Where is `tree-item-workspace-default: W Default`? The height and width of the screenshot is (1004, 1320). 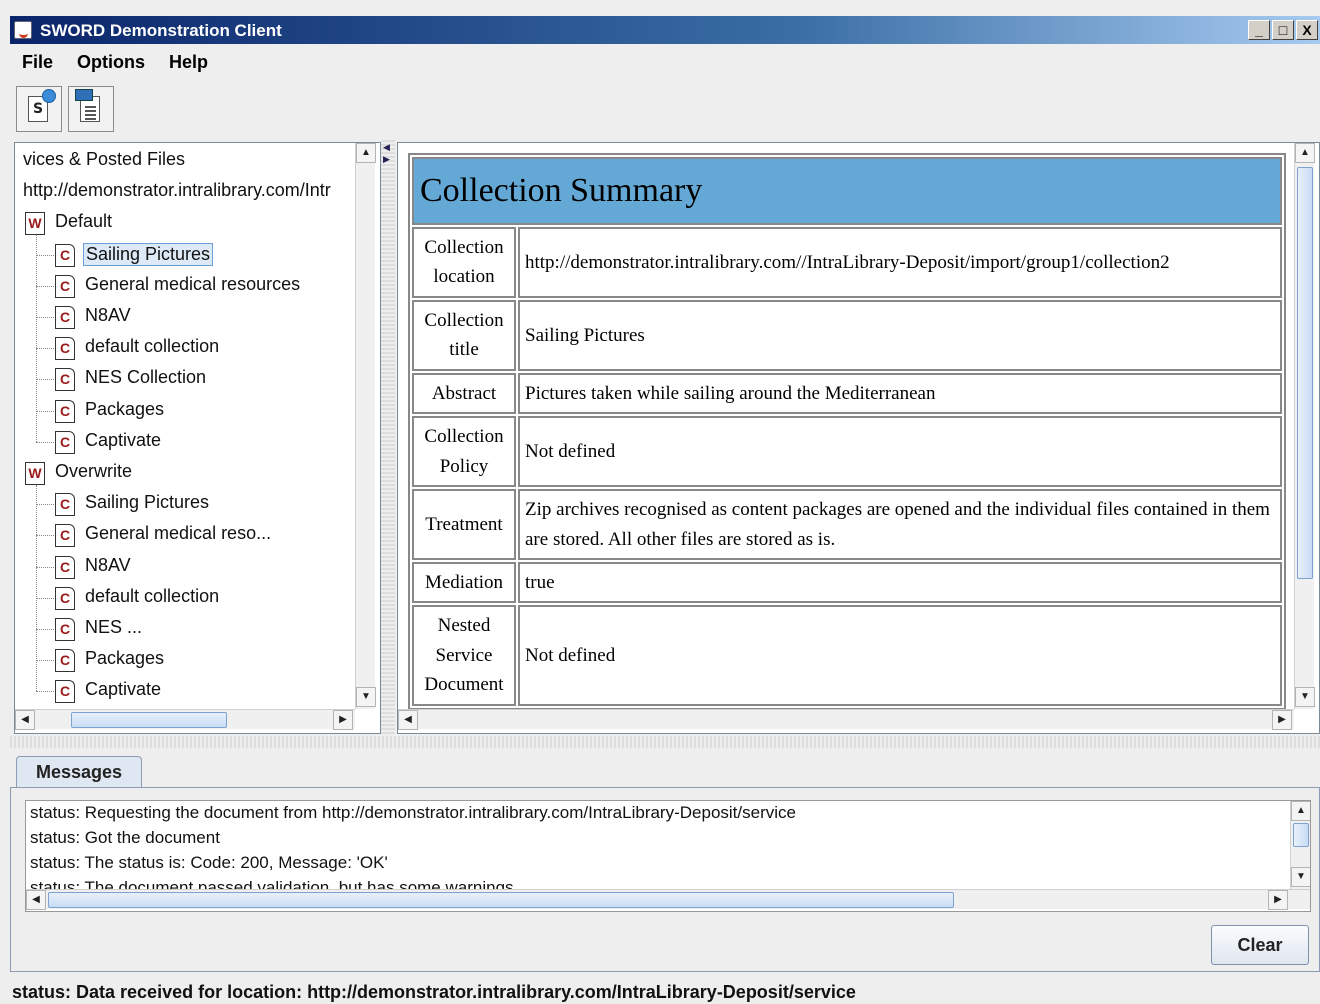
tree-item-workspace-default: W Default is located at coordinates (185, 222).